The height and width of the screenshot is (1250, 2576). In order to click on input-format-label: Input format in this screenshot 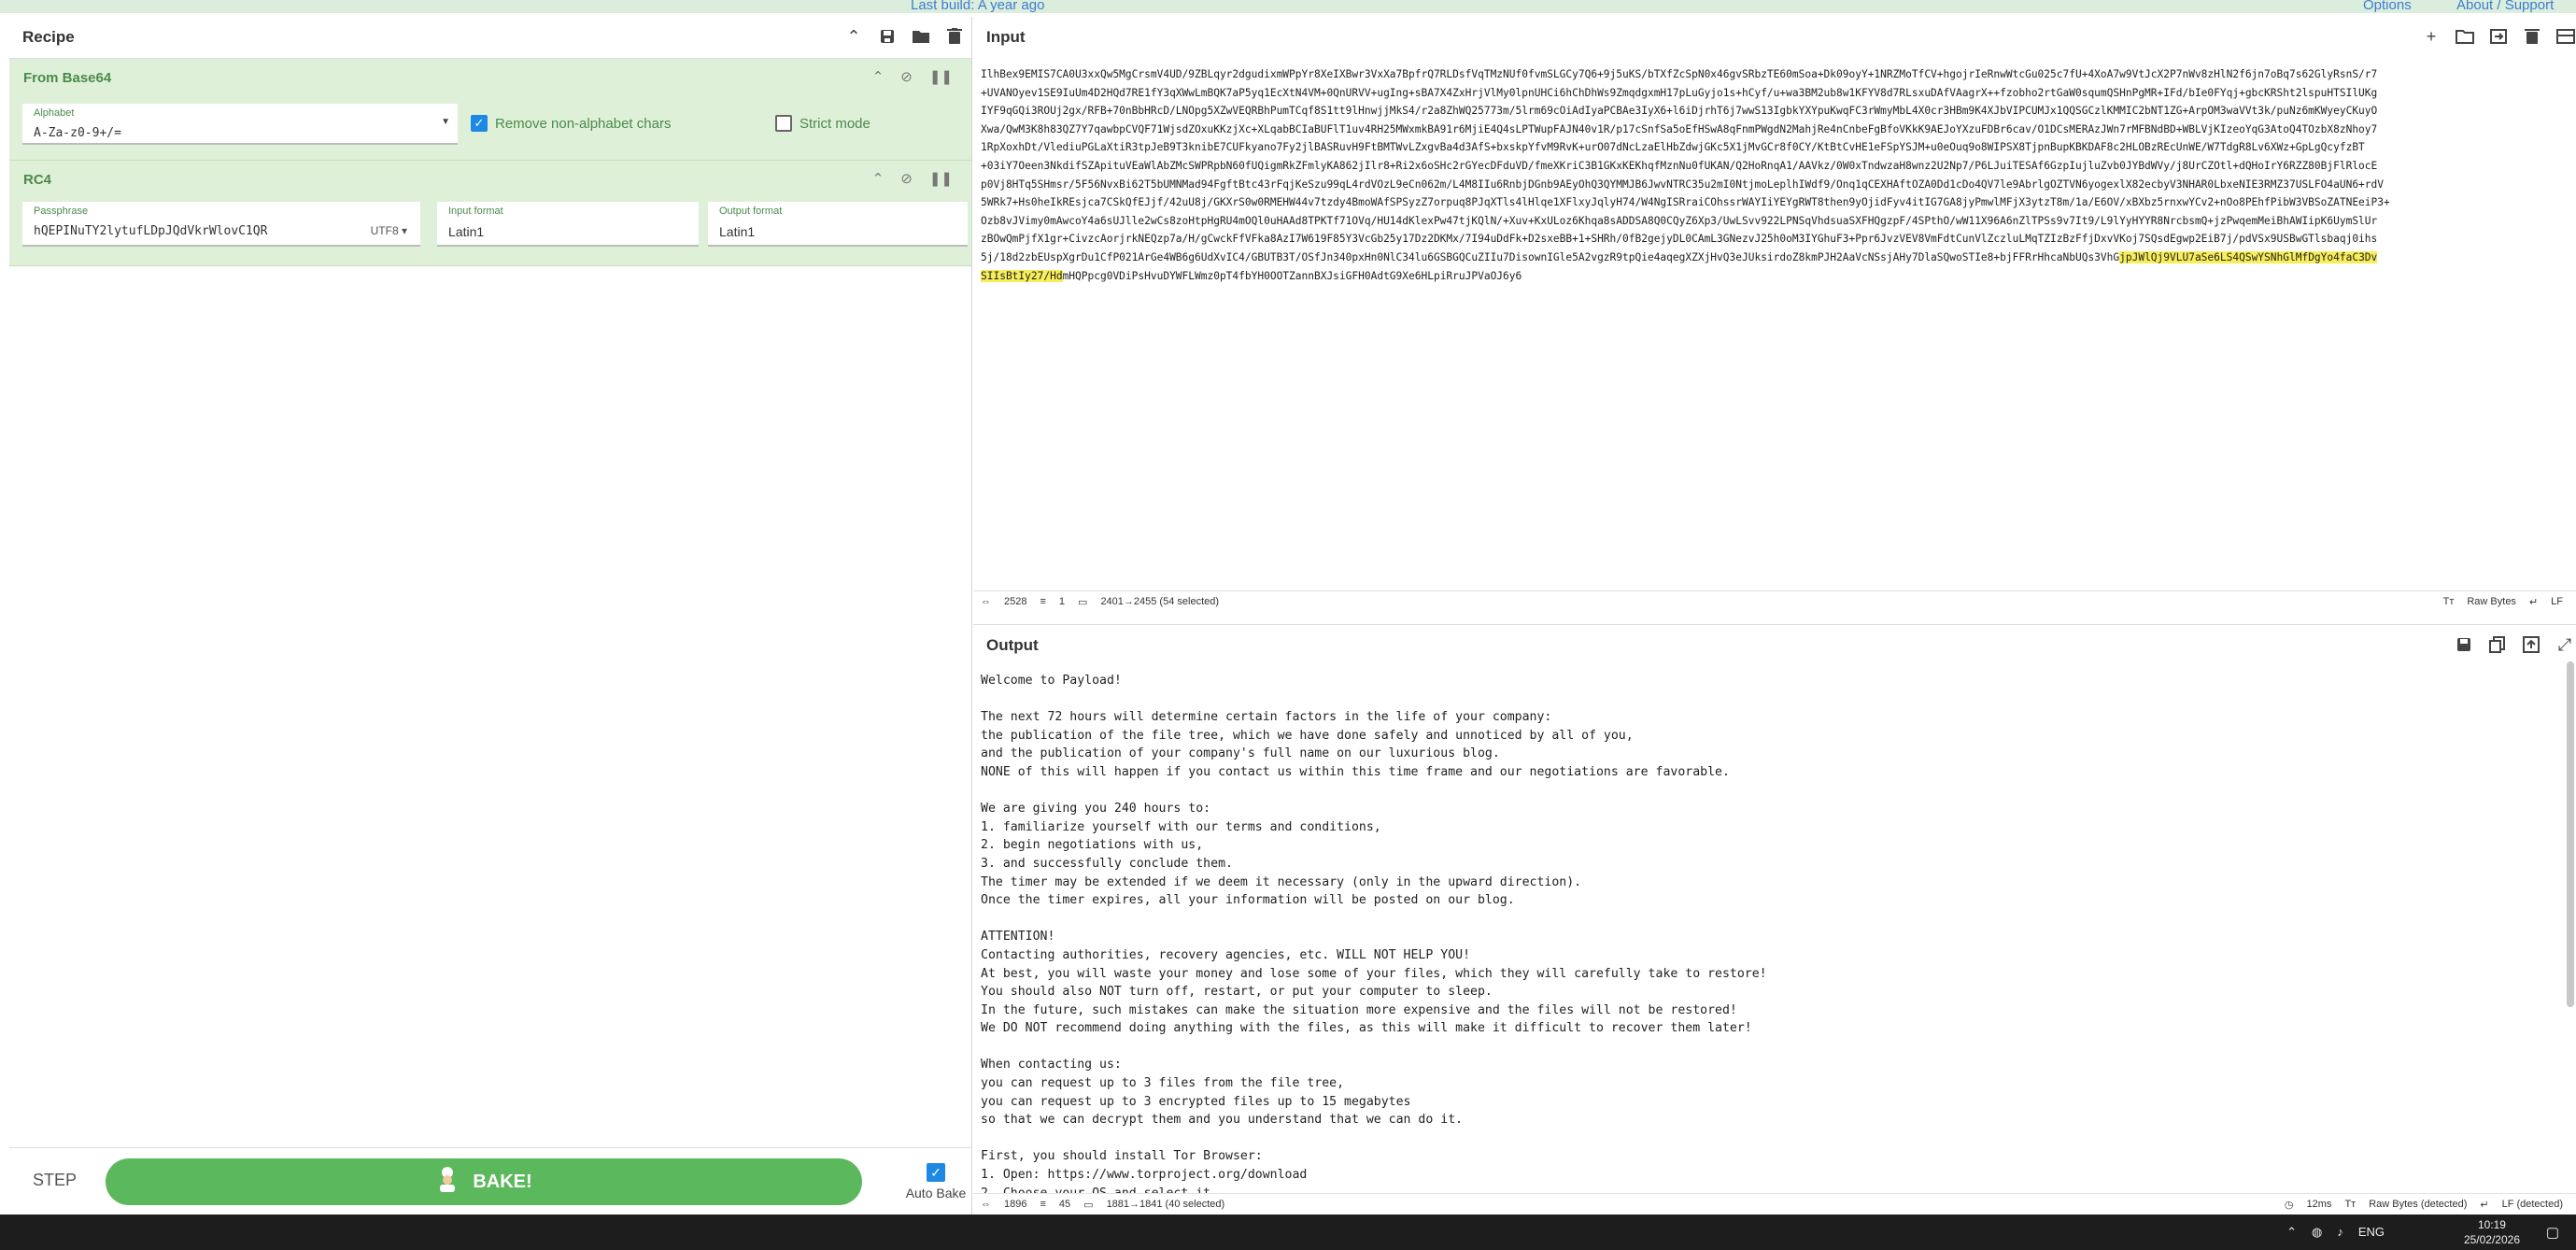, I will do `click(475, 211)`.